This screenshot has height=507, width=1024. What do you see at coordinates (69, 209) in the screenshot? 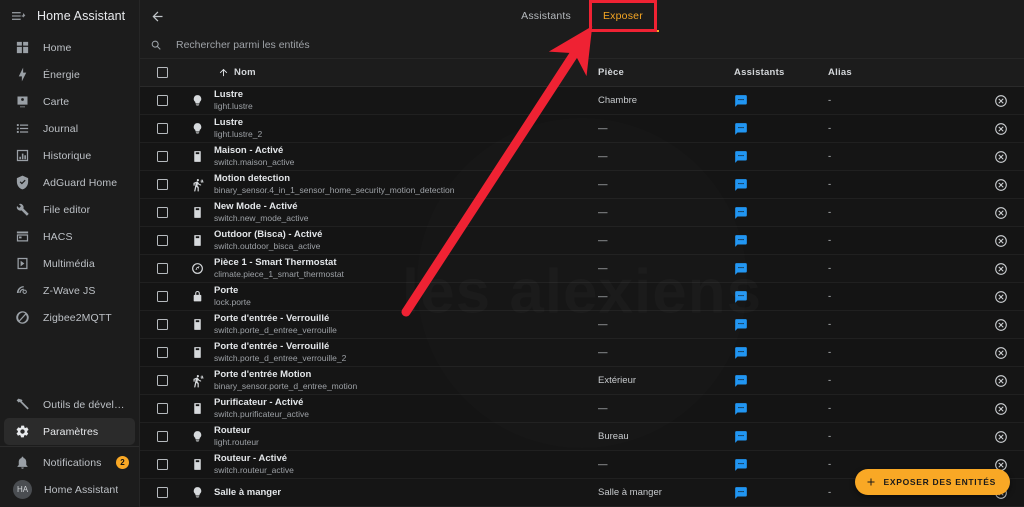
I see `sidebar-item-file-editor: File editor` at bounding box center [69, 209].